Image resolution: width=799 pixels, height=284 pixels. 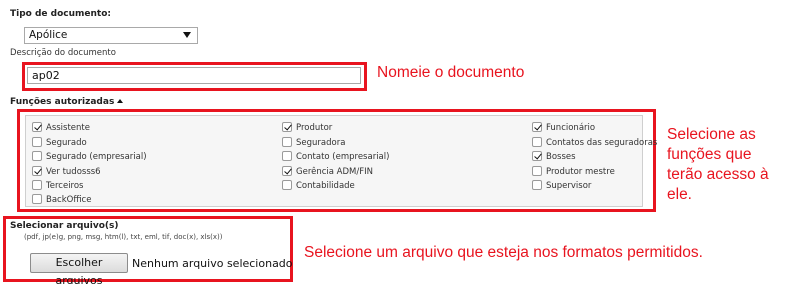 I want to click on functions-label-text: Funções autorizadas, so click(x=62, y=102).